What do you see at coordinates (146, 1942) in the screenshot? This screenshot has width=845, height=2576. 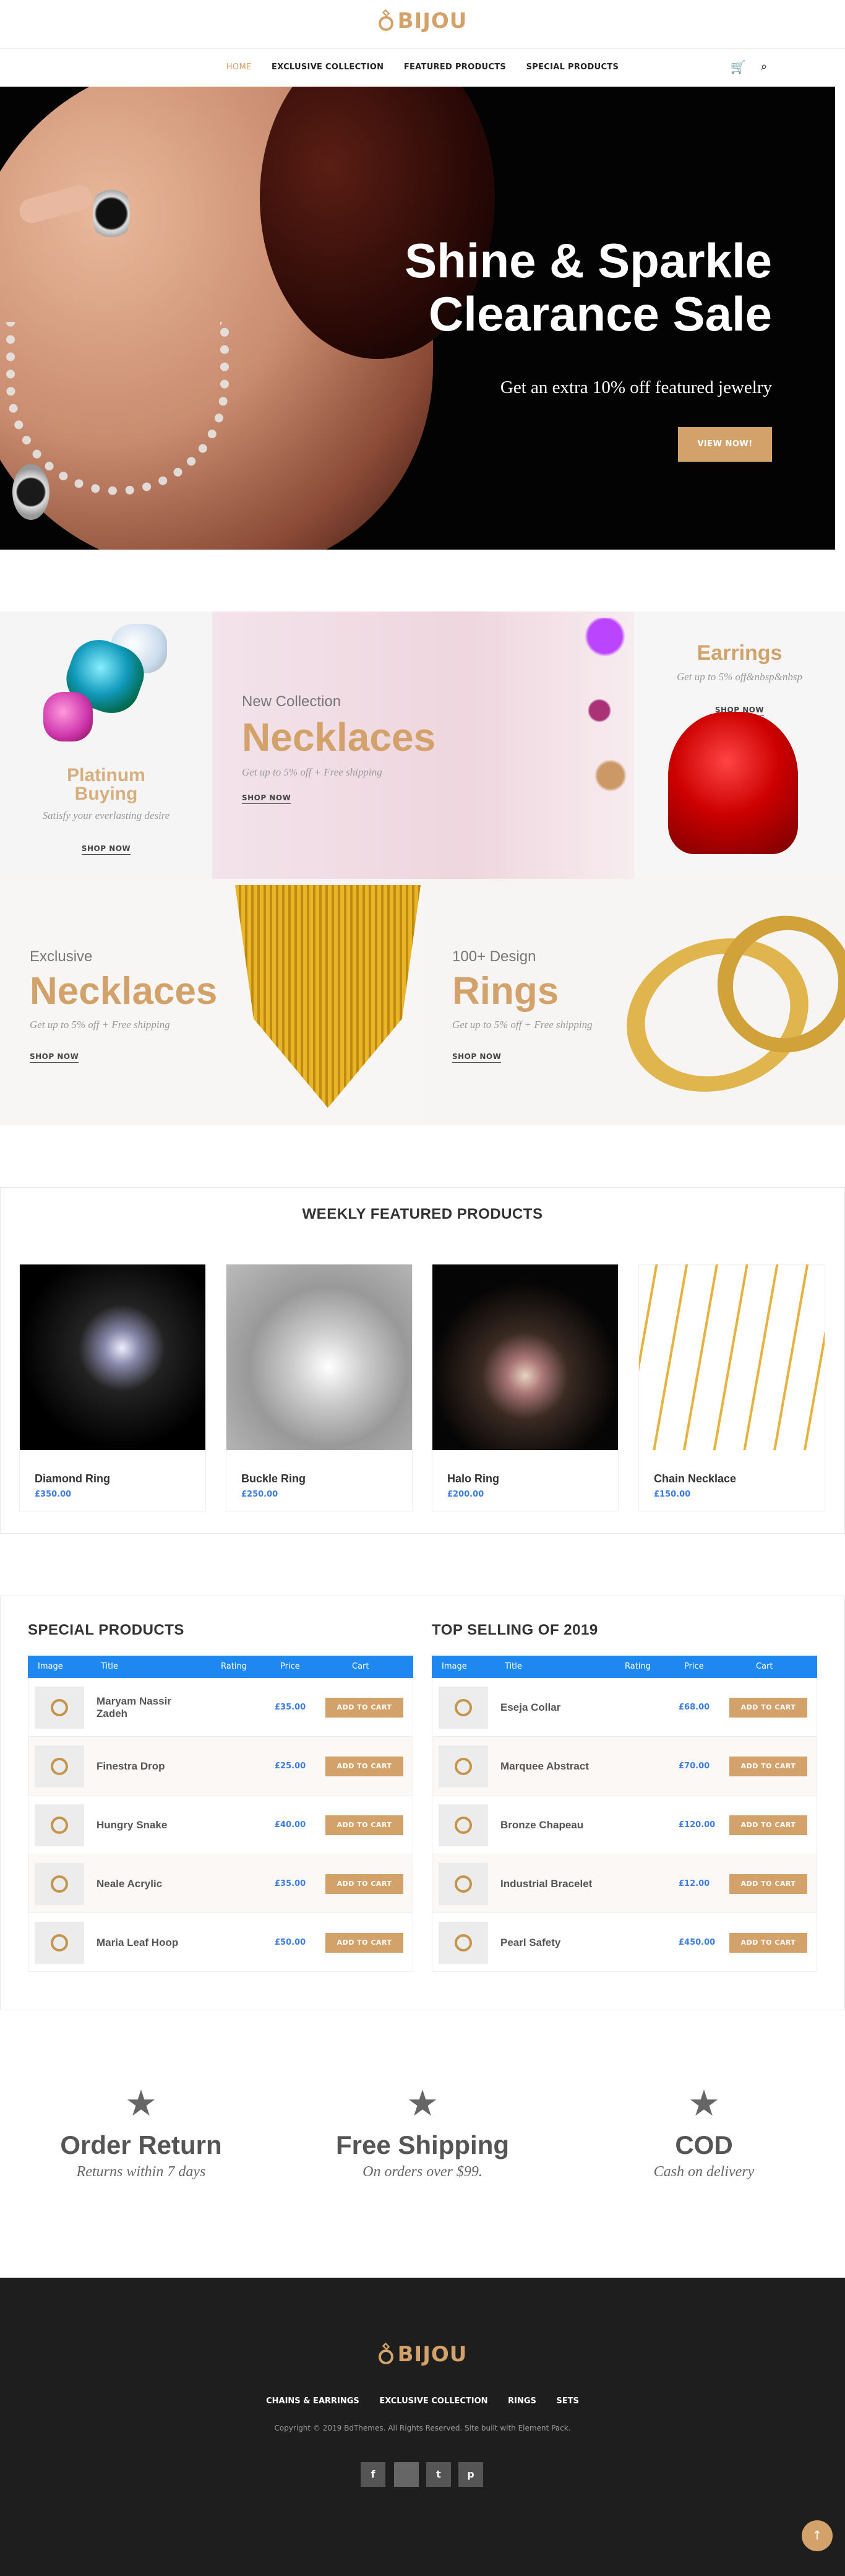 I see `row-title: Maria Leaf Hoop` at bounding box center [146, 1942].